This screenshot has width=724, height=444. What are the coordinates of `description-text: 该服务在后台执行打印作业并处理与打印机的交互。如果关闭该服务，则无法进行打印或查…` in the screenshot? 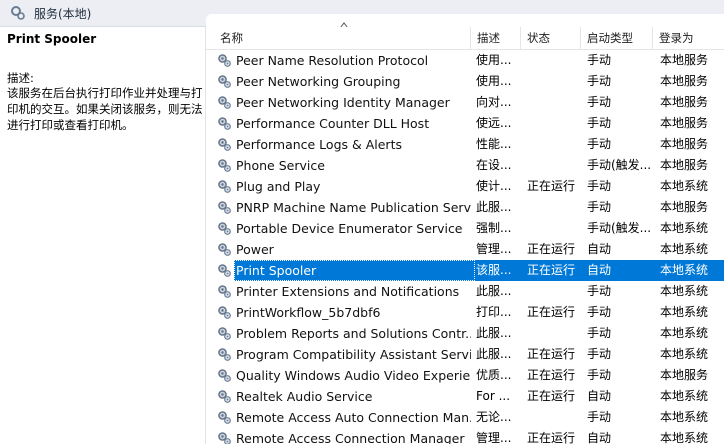 It's located at (105, 109).